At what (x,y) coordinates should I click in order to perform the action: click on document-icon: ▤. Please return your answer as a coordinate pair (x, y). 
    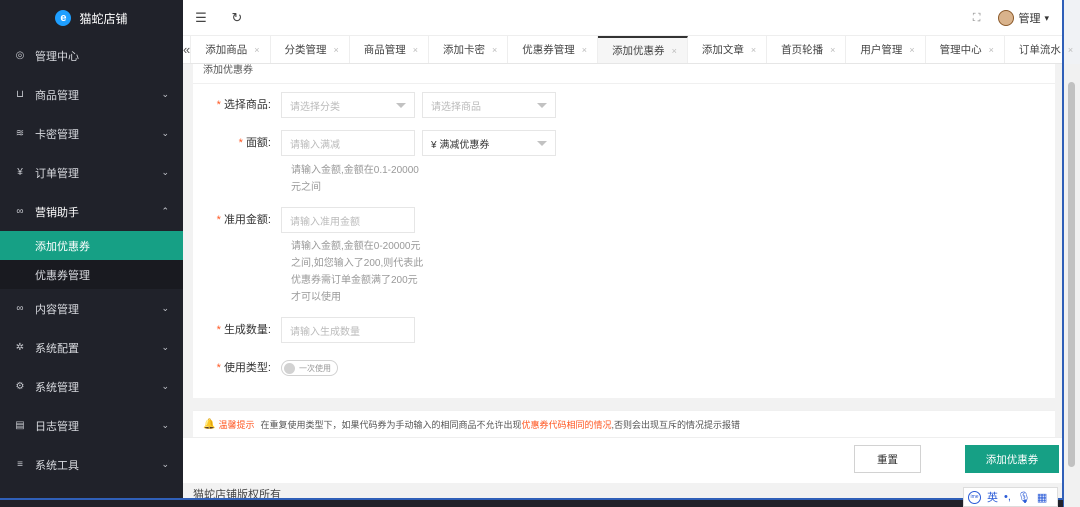
    Looking at the image, I should click on (20, 425).